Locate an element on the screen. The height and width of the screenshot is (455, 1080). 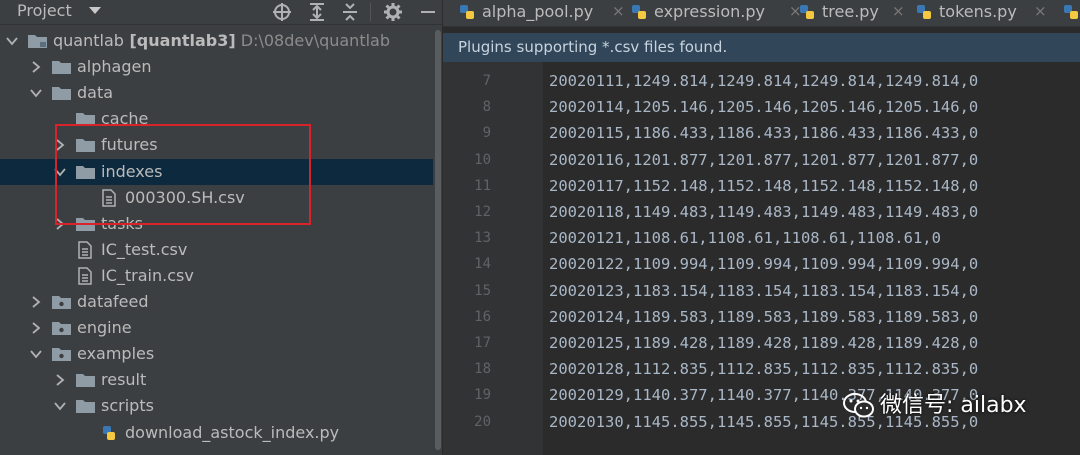
tree-item-label: alphagen is located at coordinates (114, 67).